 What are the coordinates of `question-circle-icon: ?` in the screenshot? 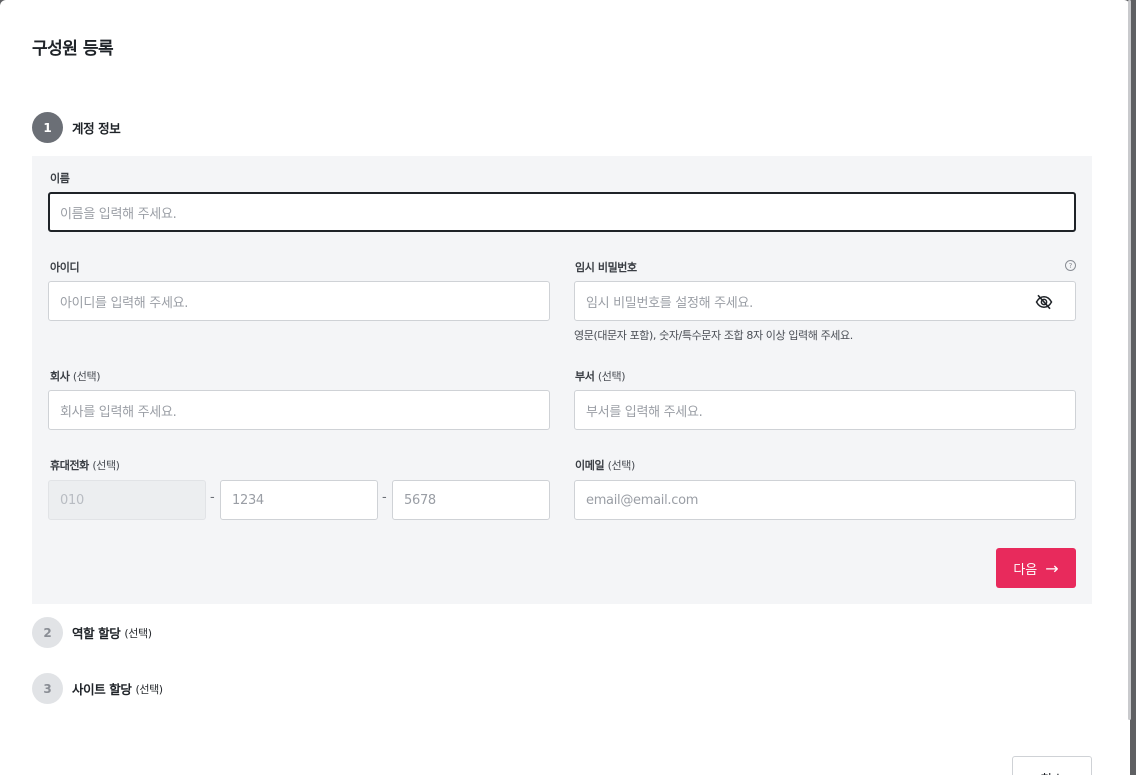 It's located at (1070, 265).